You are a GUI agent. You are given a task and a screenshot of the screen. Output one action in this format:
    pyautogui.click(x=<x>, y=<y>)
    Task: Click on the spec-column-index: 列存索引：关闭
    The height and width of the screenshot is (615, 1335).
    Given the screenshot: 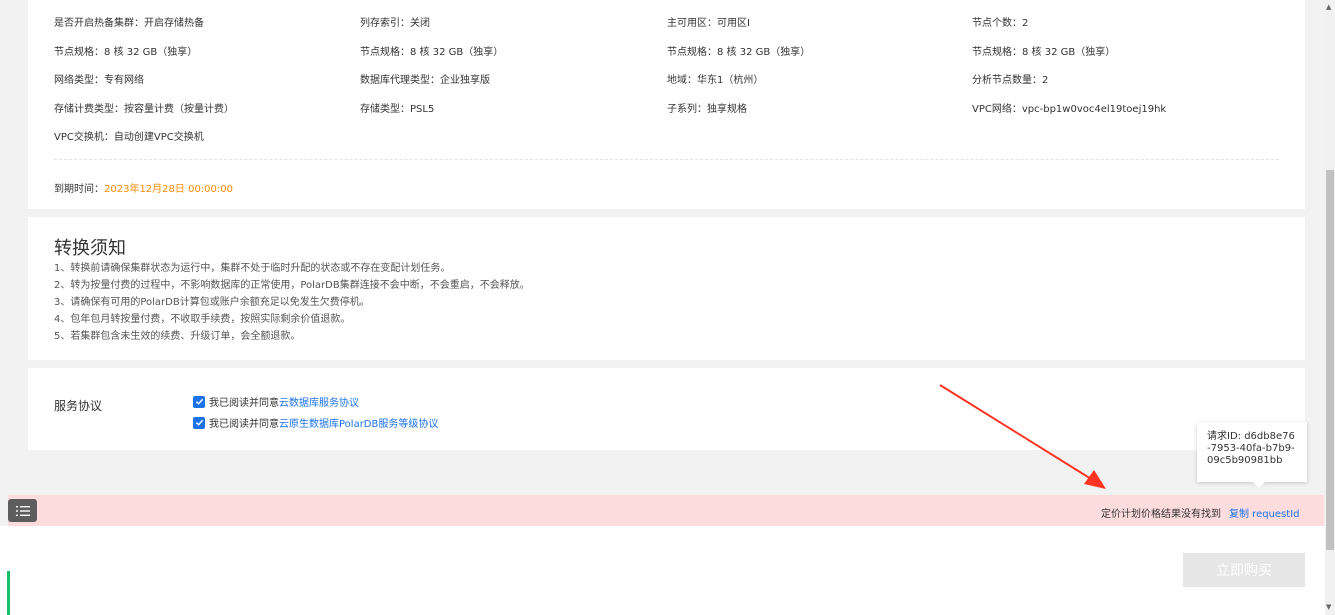 What is the action you would take?
    pyautogui.click(x=395, y=23)
    